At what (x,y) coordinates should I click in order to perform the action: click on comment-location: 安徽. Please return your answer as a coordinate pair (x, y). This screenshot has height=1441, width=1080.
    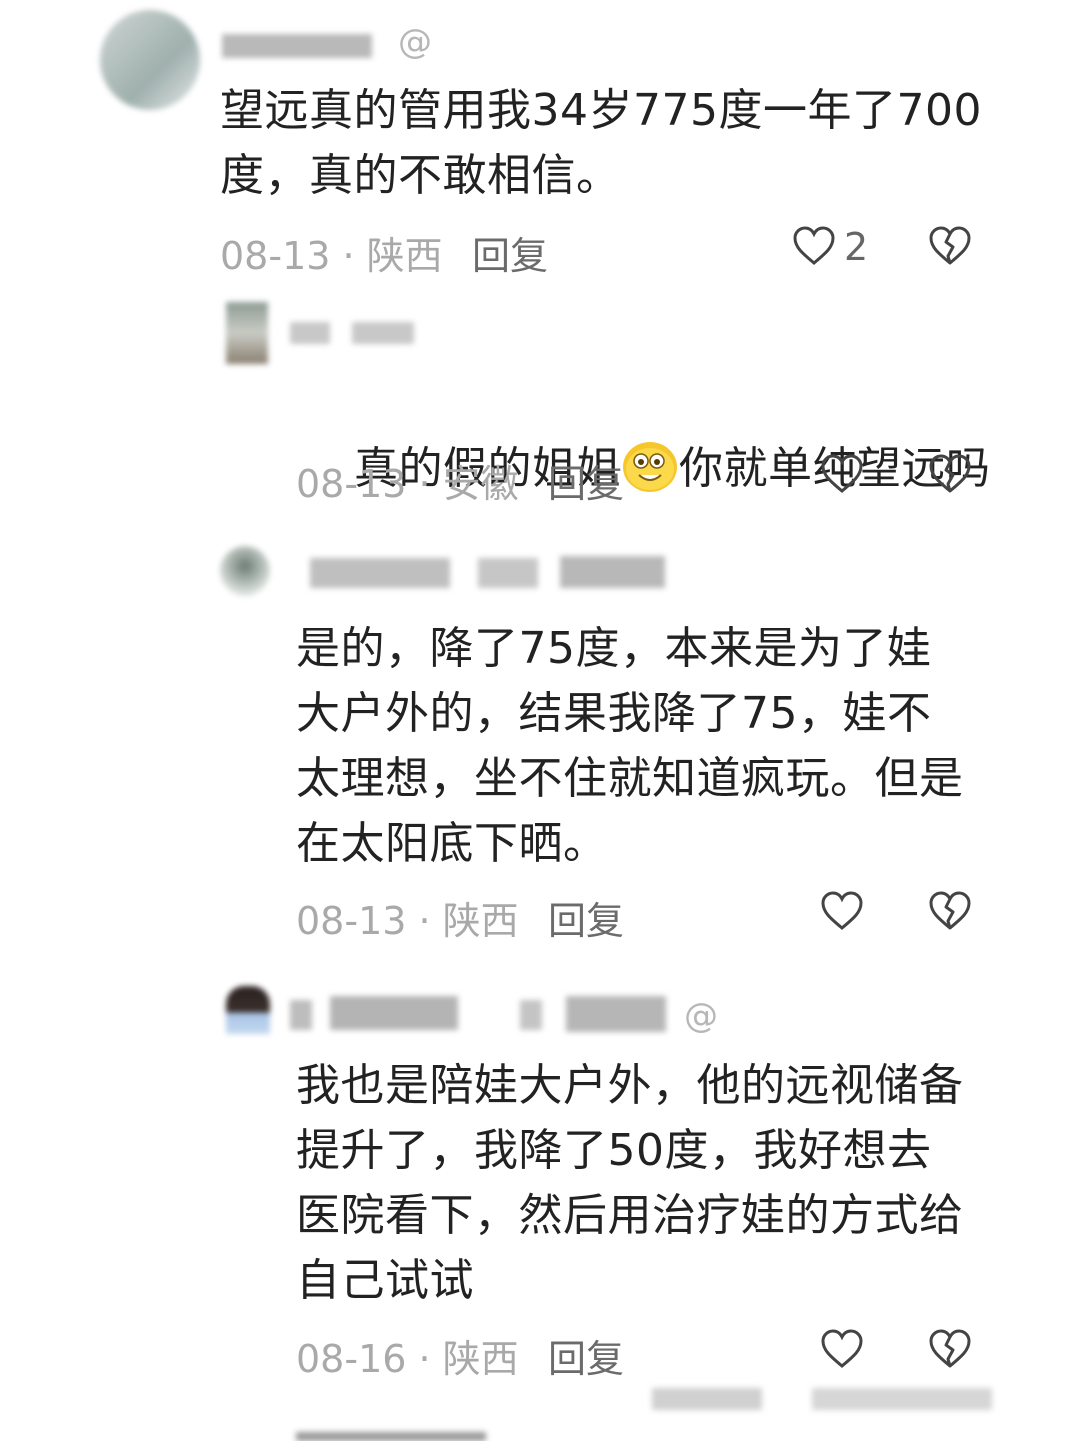
    Looking at the image, I should click on (480, 484).